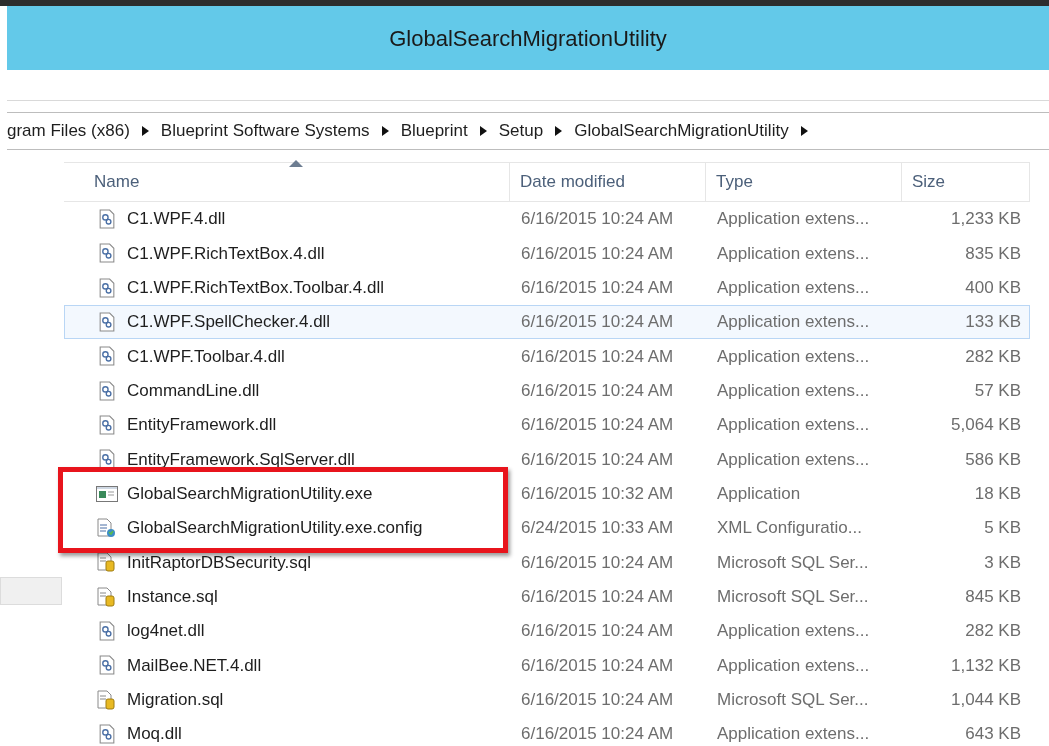 This screenshot has width=1049, height=746. What do you see at coordinates (992, 459) in the screenshot?
I see `size-cell-text: 586 KB` at bounding box center [992, 459].